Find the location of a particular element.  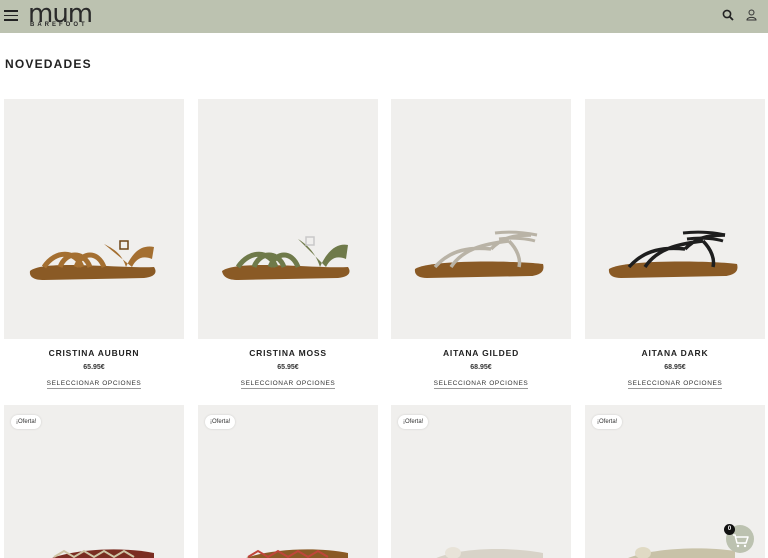

site-header: mum BAREFOOT is located at coordinates (384, 16).